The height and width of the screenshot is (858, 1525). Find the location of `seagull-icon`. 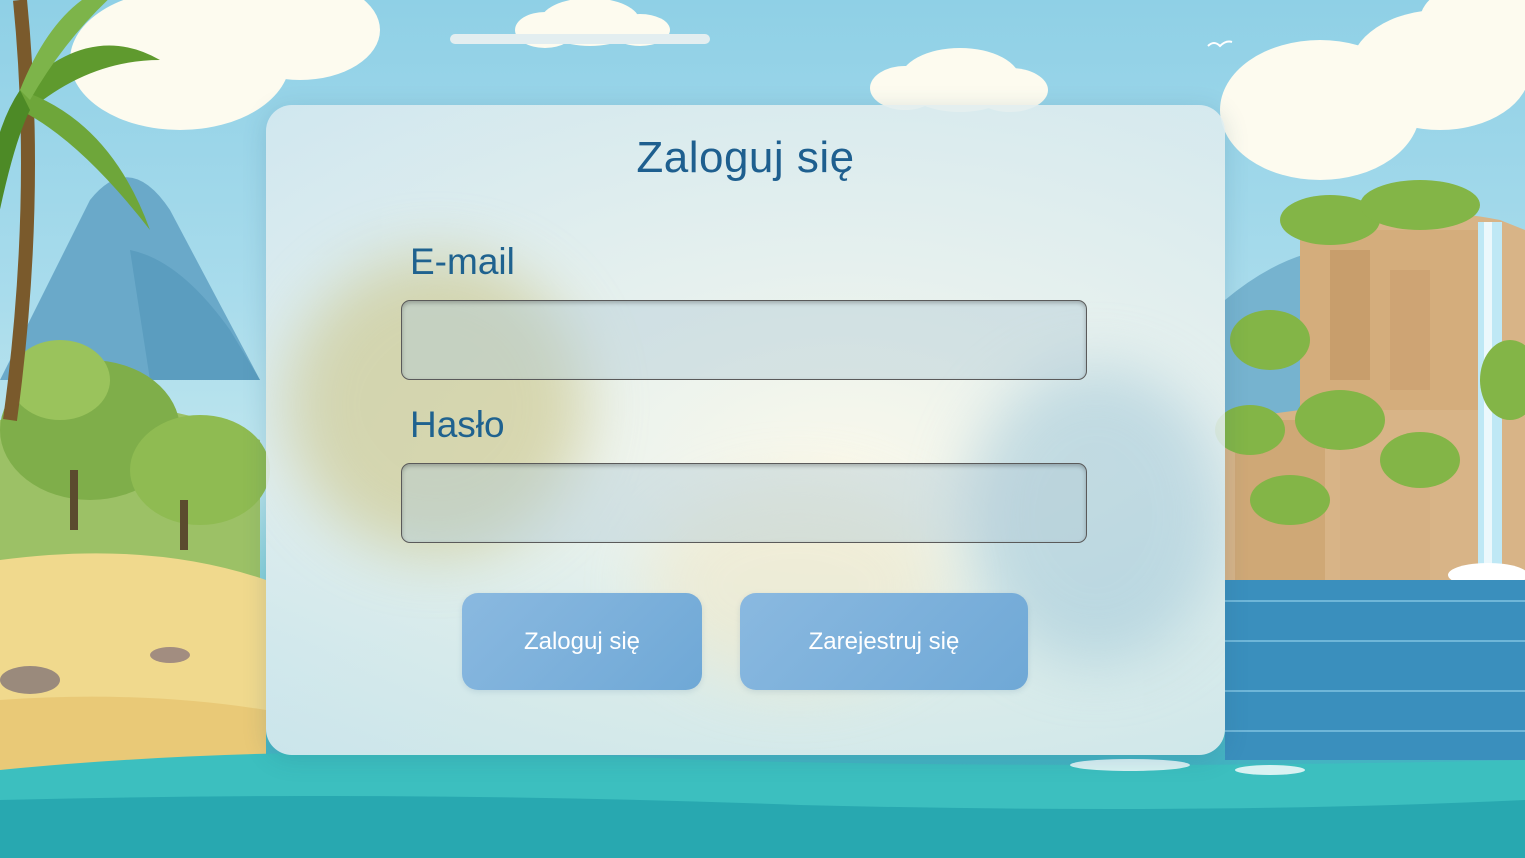

seagull-icon is located at coordinates (1220, 44).